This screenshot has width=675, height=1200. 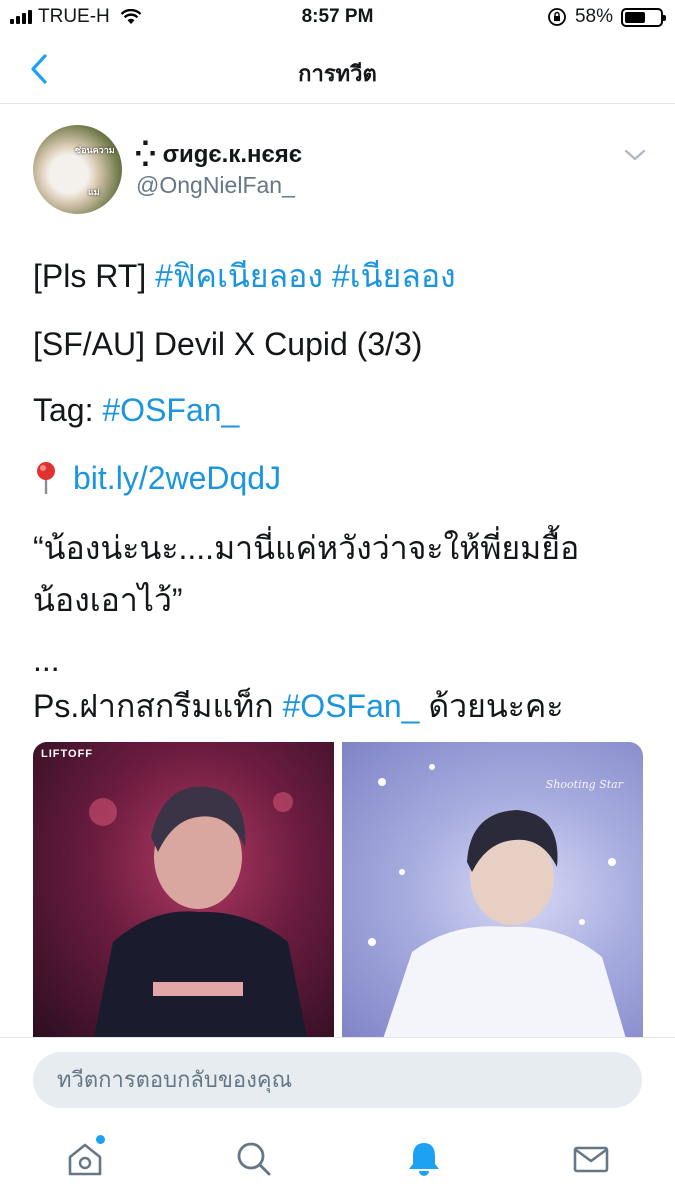 I want to click on notifications-icon, so click(x=424, y=1159).